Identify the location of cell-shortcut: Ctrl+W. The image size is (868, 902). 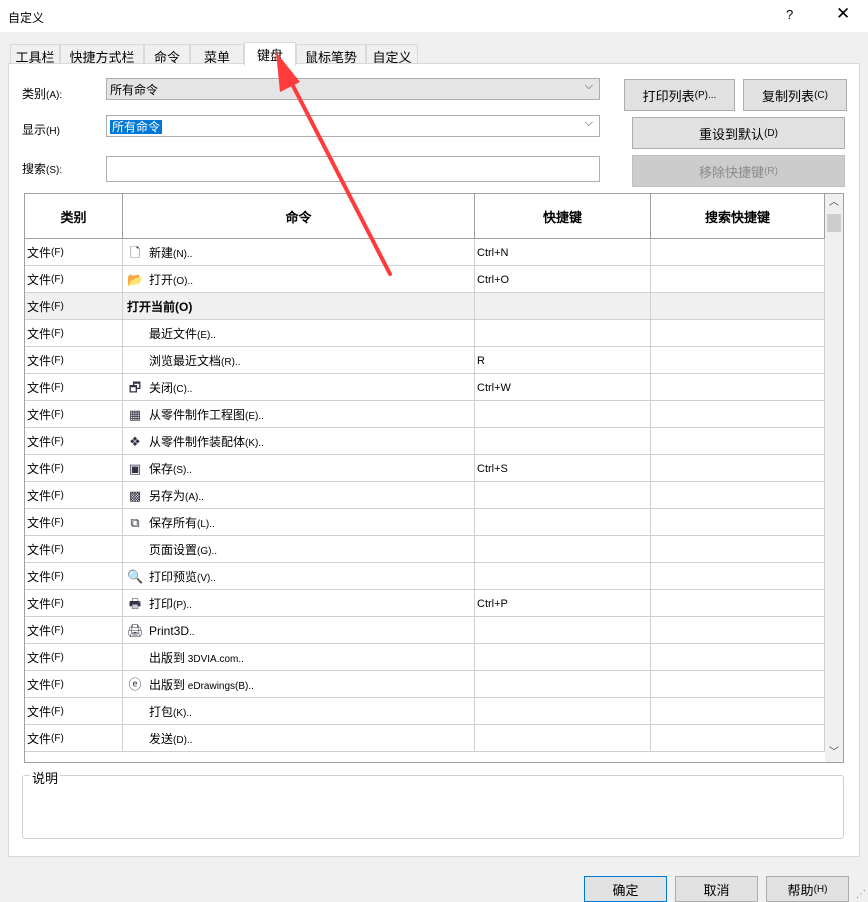
(563, 387).